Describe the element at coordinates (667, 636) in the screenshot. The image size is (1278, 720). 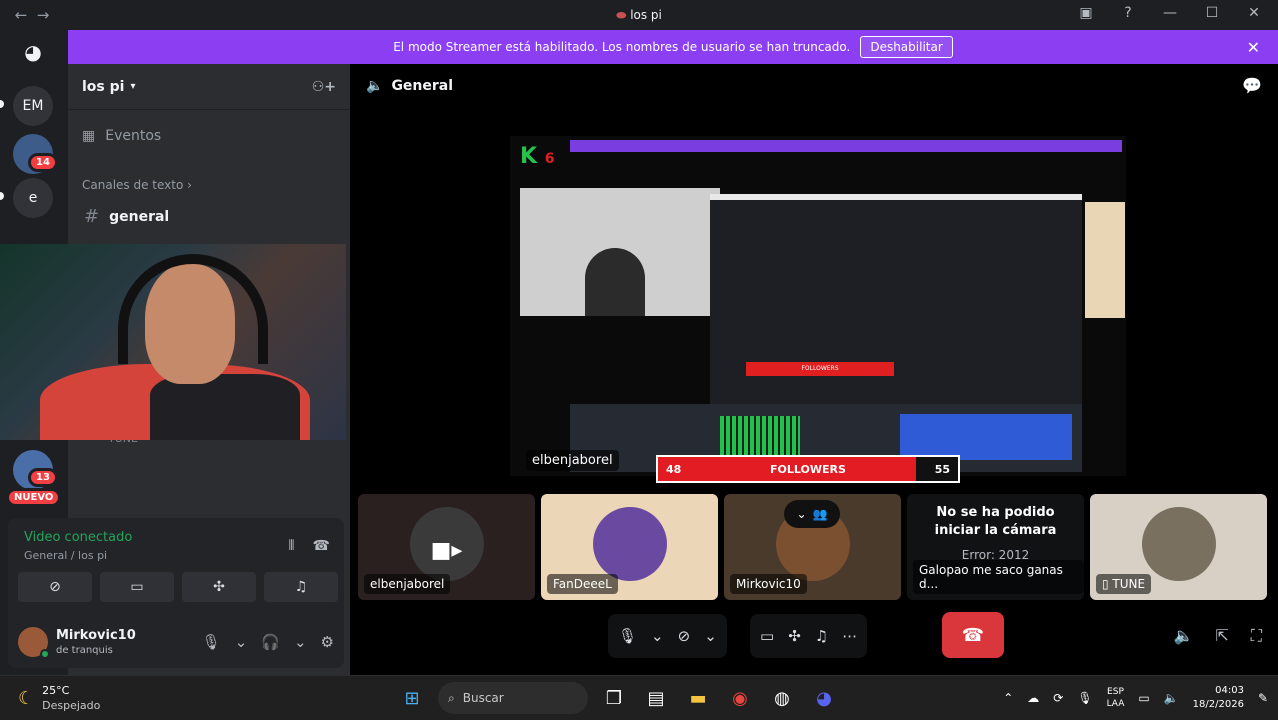
I see `audio-video-controls: 🎙 ⌄ ⊘ ⌄` at that location.